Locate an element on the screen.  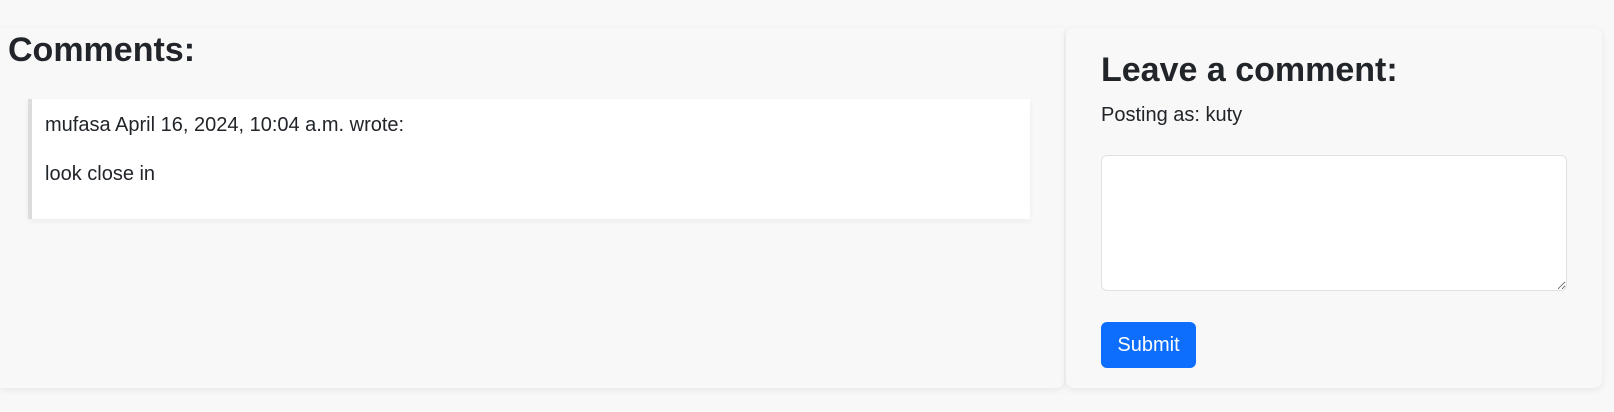
posting-as-label: Posting as: kuty is located at coordinates (1172, 115).